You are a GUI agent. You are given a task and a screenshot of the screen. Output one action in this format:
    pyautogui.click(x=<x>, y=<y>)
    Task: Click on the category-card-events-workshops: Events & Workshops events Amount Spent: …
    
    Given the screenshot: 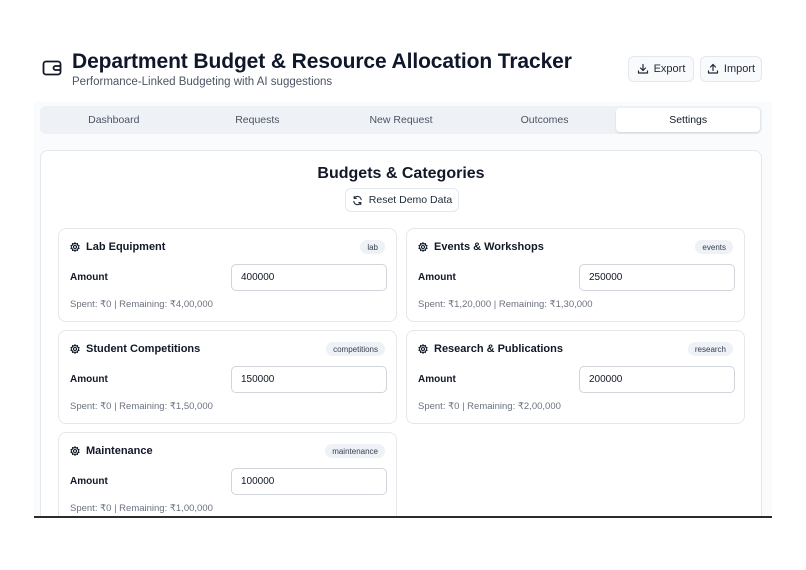 What is the action you would take?
    pyautogui.click(x=575, y=275)
    